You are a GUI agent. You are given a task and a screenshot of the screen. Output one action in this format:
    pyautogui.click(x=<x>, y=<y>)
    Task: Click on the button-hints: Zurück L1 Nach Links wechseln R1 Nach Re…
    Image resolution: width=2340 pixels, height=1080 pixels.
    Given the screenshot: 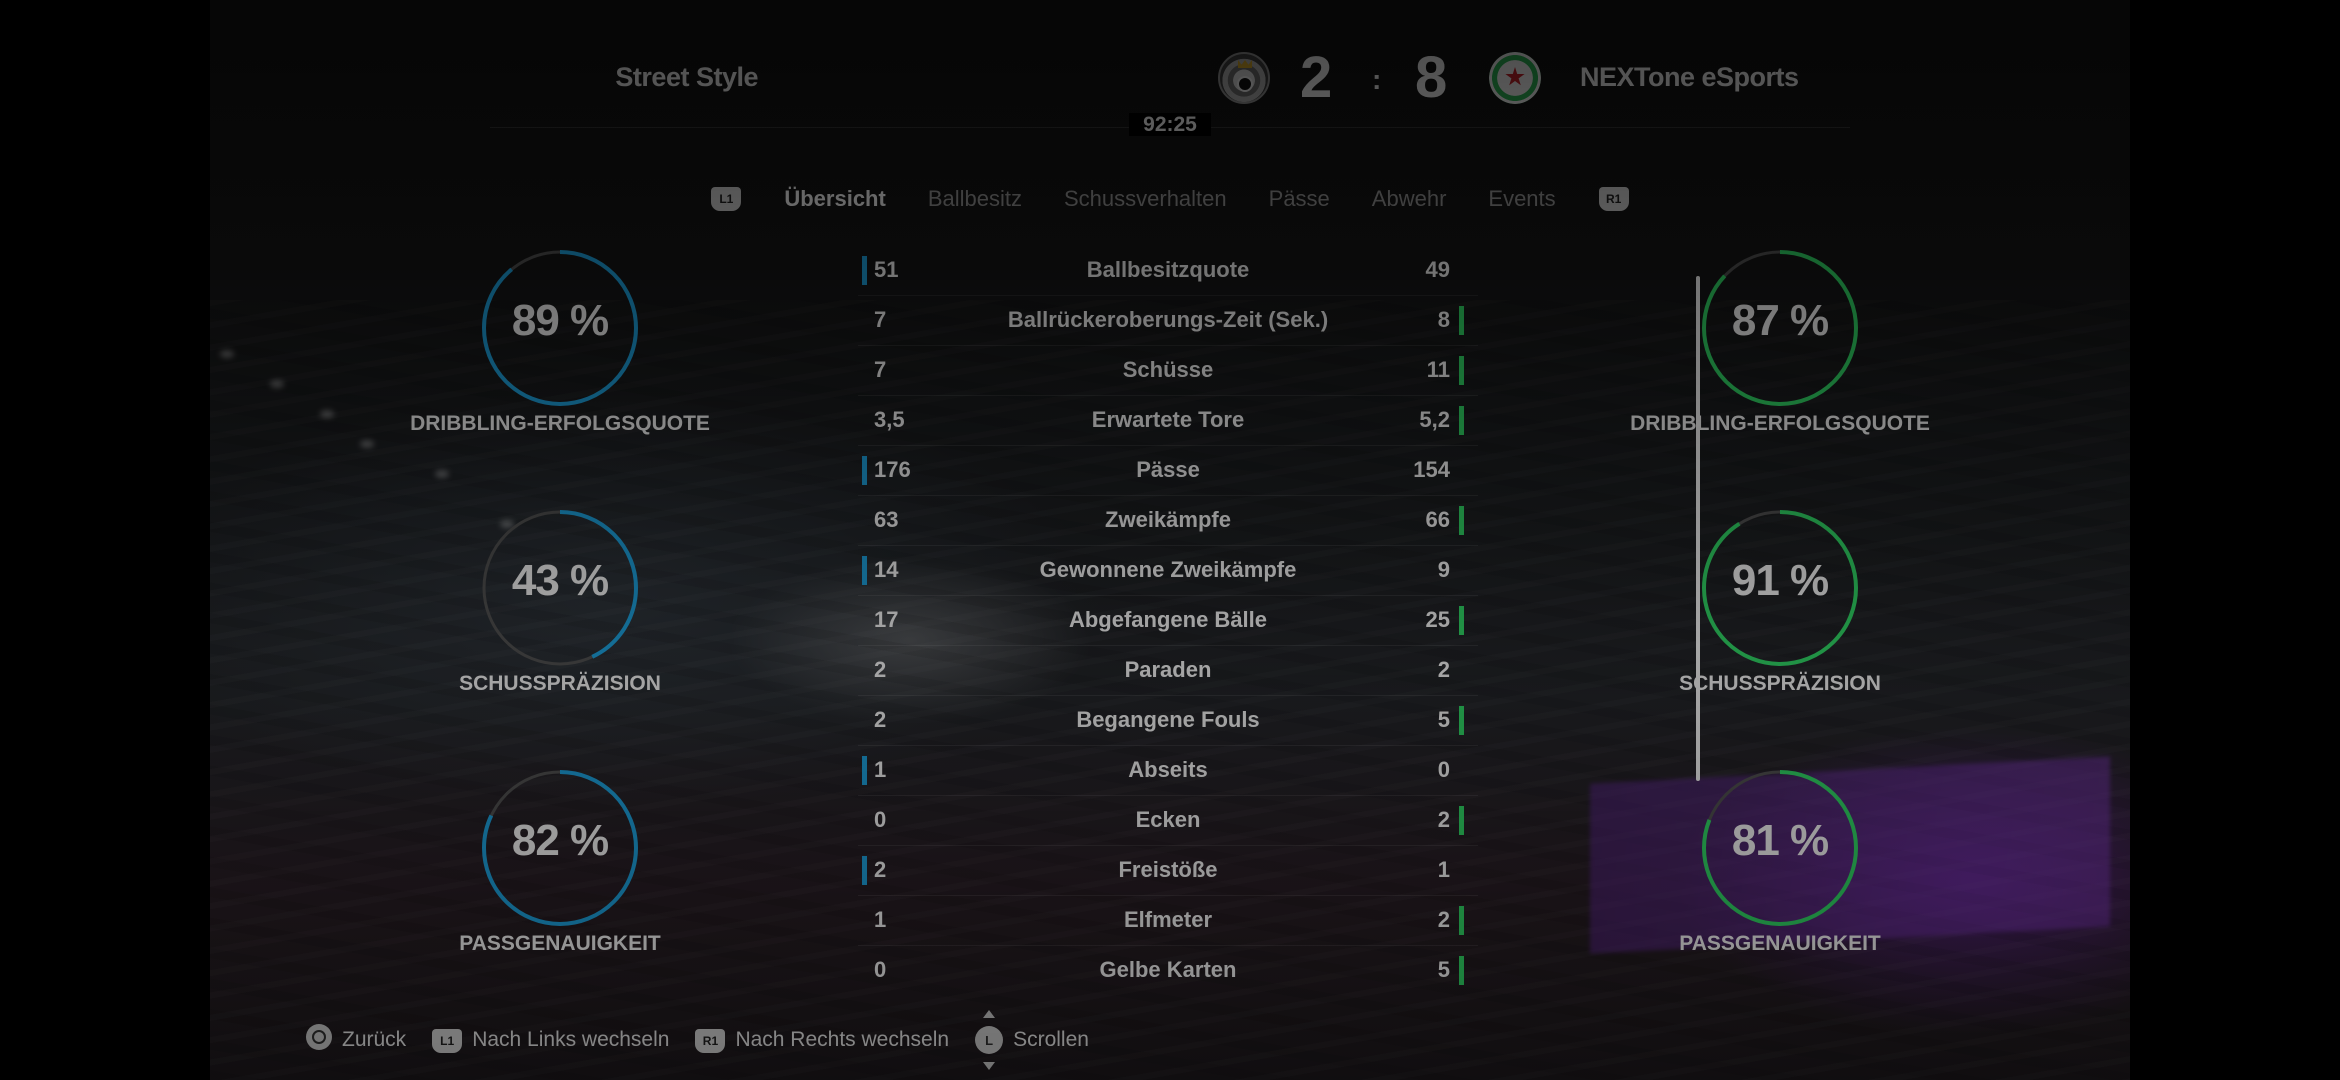 What is the action you would take?
    pyautogui.click(x=710, y=1040)
    